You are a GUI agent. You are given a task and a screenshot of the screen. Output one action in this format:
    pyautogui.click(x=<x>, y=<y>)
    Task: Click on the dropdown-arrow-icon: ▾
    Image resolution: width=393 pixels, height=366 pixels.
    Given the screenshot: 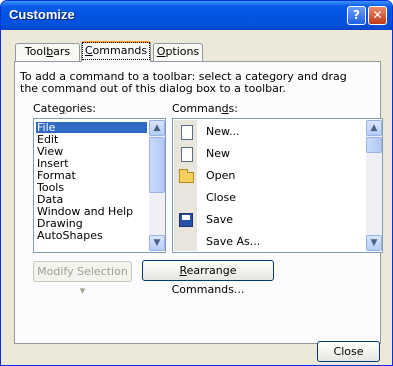 What is the action you would take?
    pyautogui.click(x=82, y=290)
    